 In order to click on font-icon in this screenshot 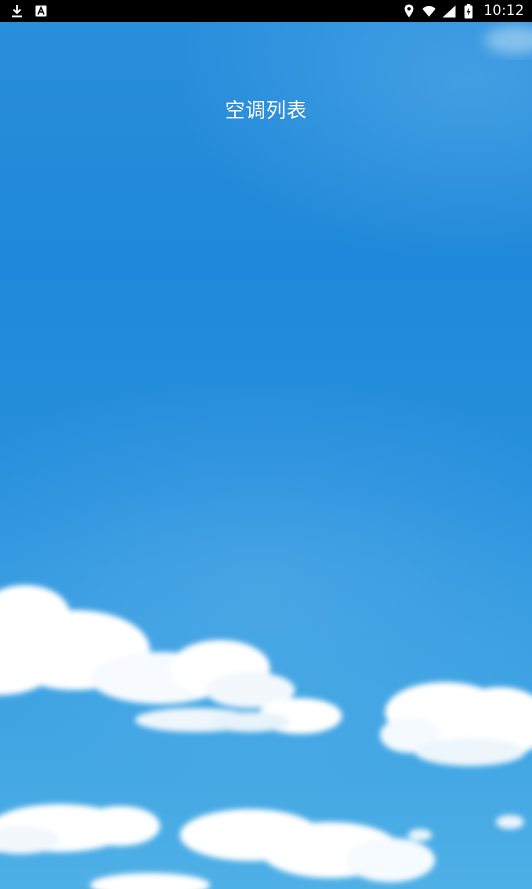, I will do `click(41, 11)`.